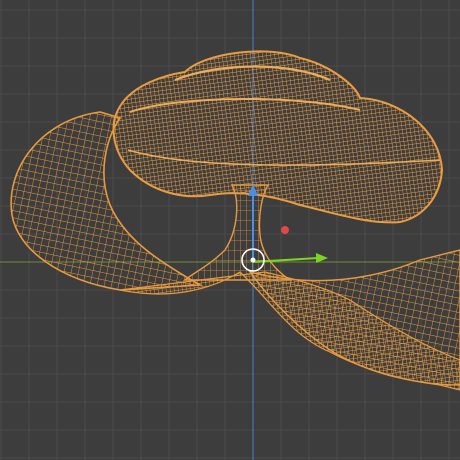 The image size is (460, 460). Describe the element at coordinates (253, 260) in the screenshot. I see `pivot-center-icon` at that location.